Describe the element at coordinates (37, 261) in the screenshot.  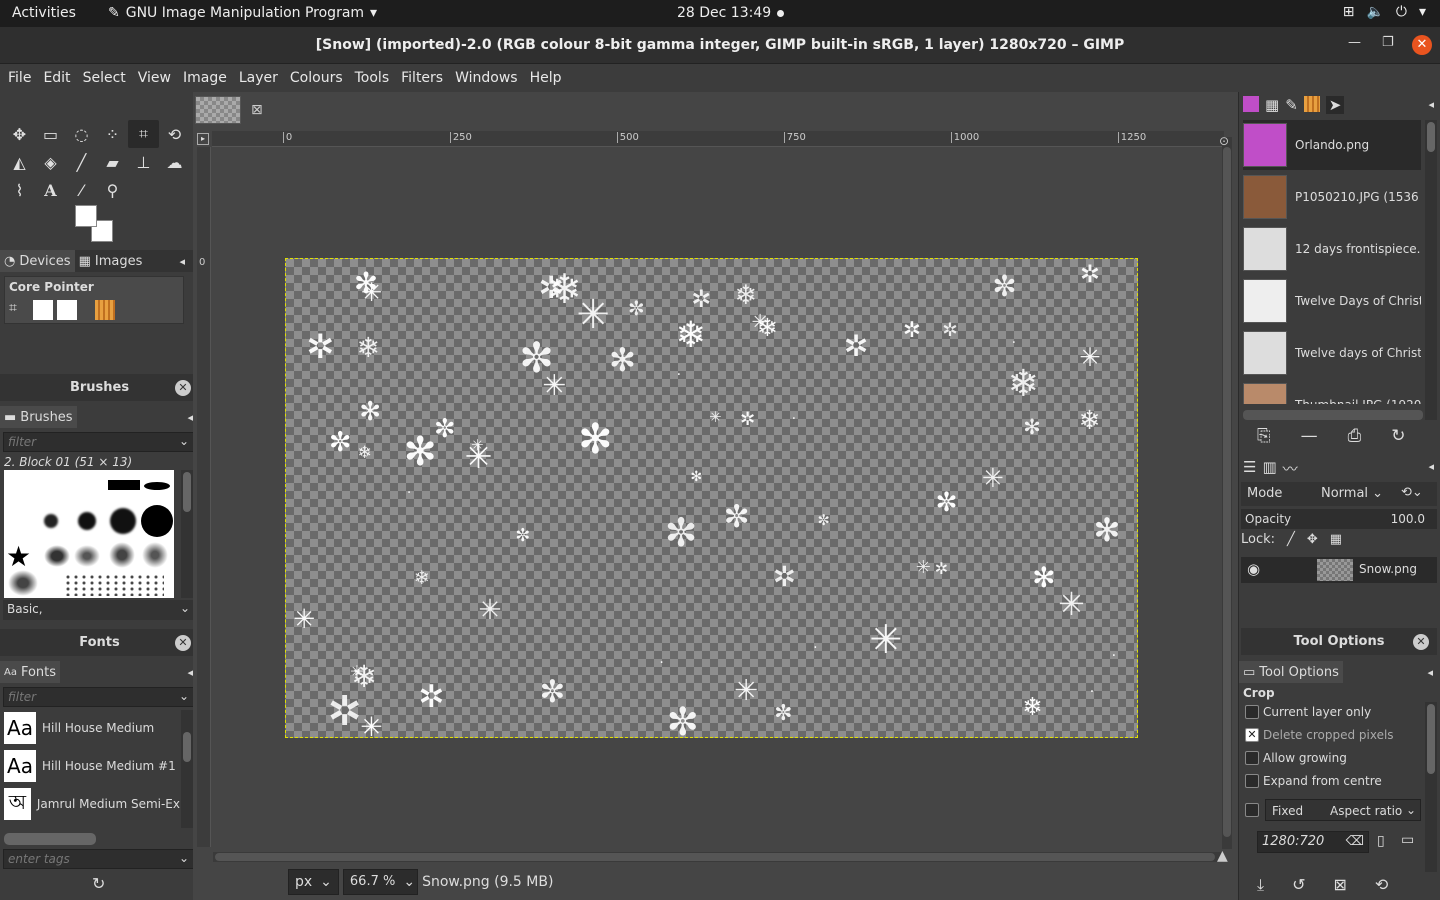
I see `tab-devices: ◔ Devices` at that location.